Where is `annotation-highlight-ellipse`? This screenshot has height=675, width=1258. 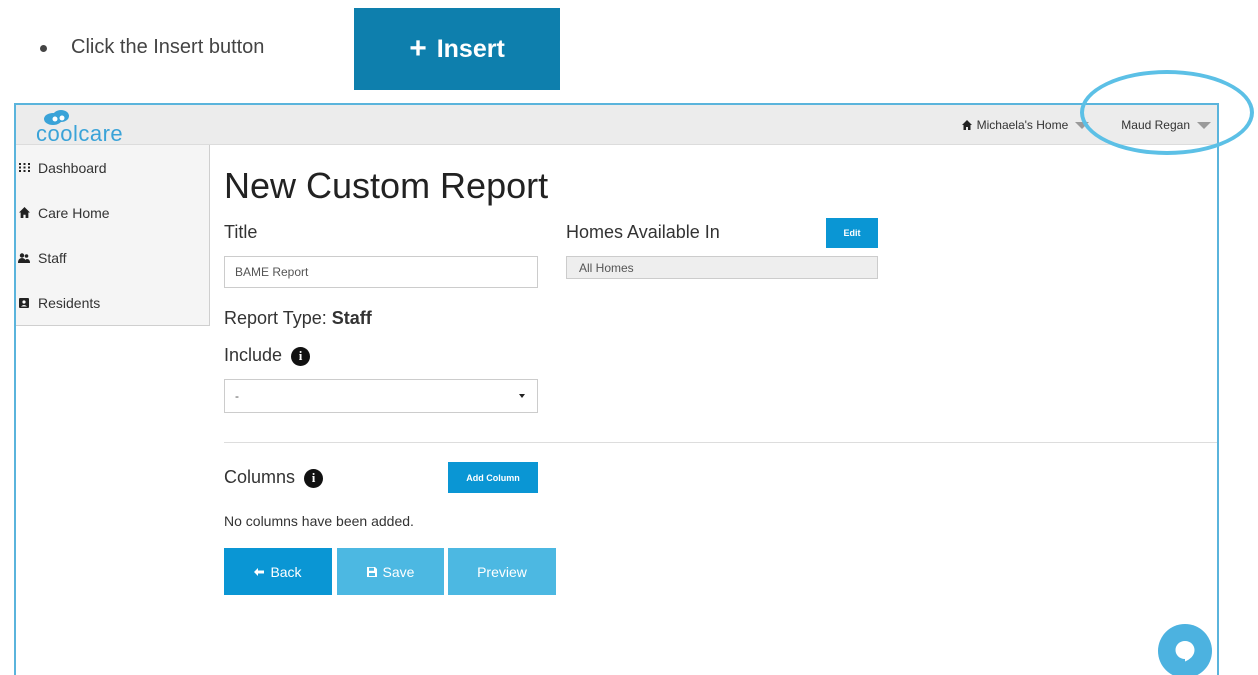 annotation-highlight-ellipse is located at coordinates (1167, 112).